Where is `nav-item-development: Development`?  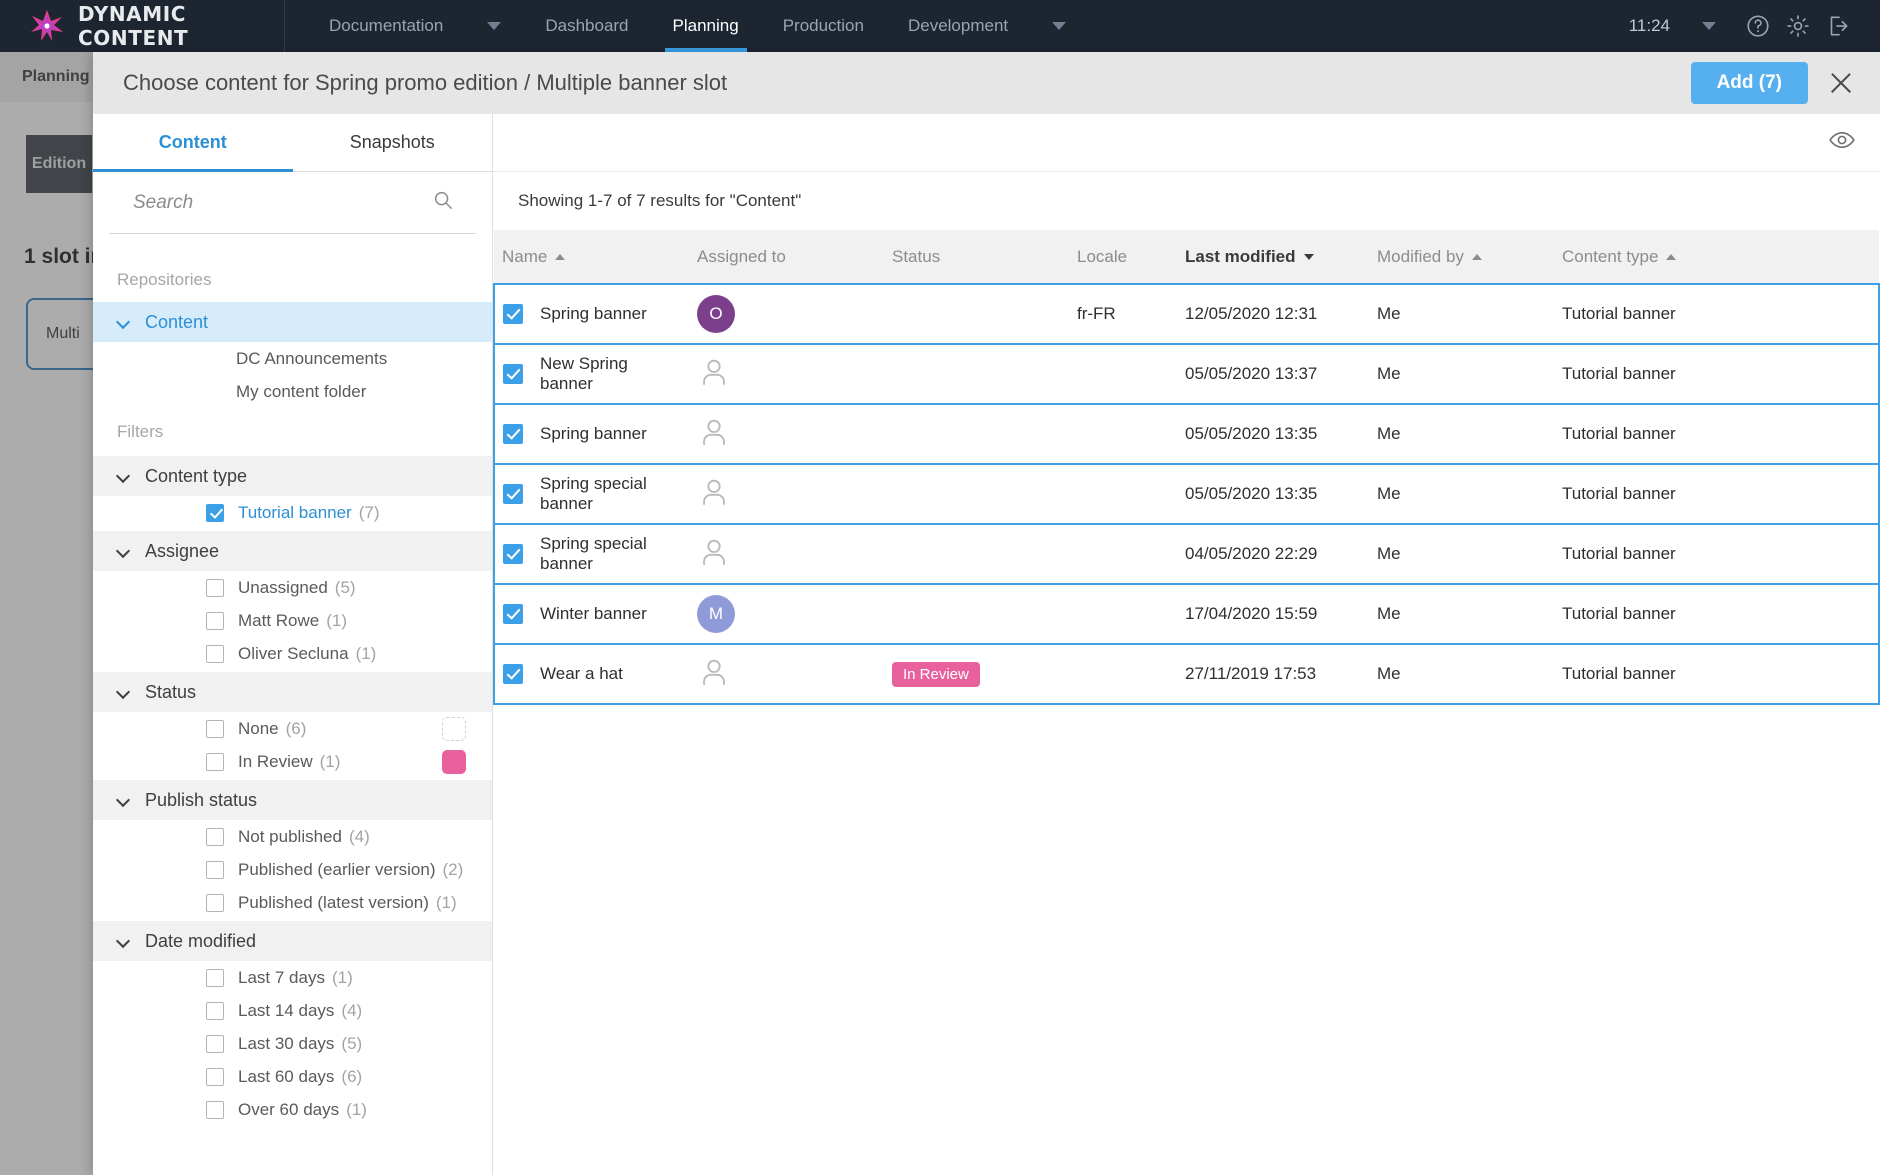
nav-item-development: Development is located at coordinates (958, 26).